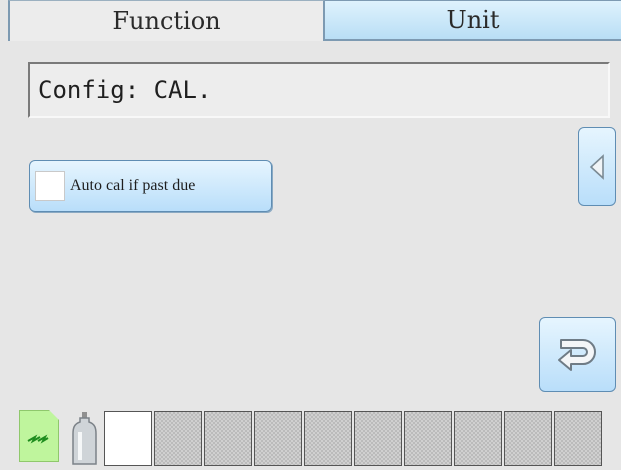  I want to click on tab-bar: Function Unit, so click(310, 21).